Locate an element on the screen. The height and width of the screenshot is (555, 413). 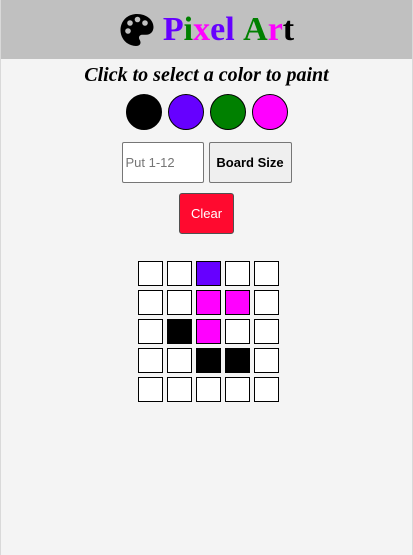
title-letter: r is located at coordinates (275, 29).